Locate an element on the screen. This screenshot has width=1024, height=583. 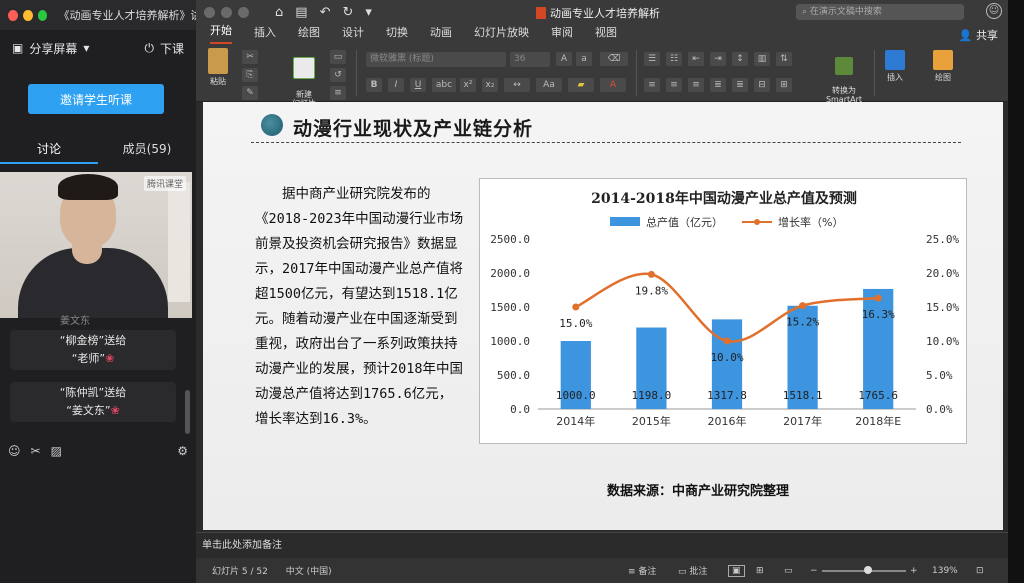
strikethrough-icon: abc is located at coordinates (444, 85).